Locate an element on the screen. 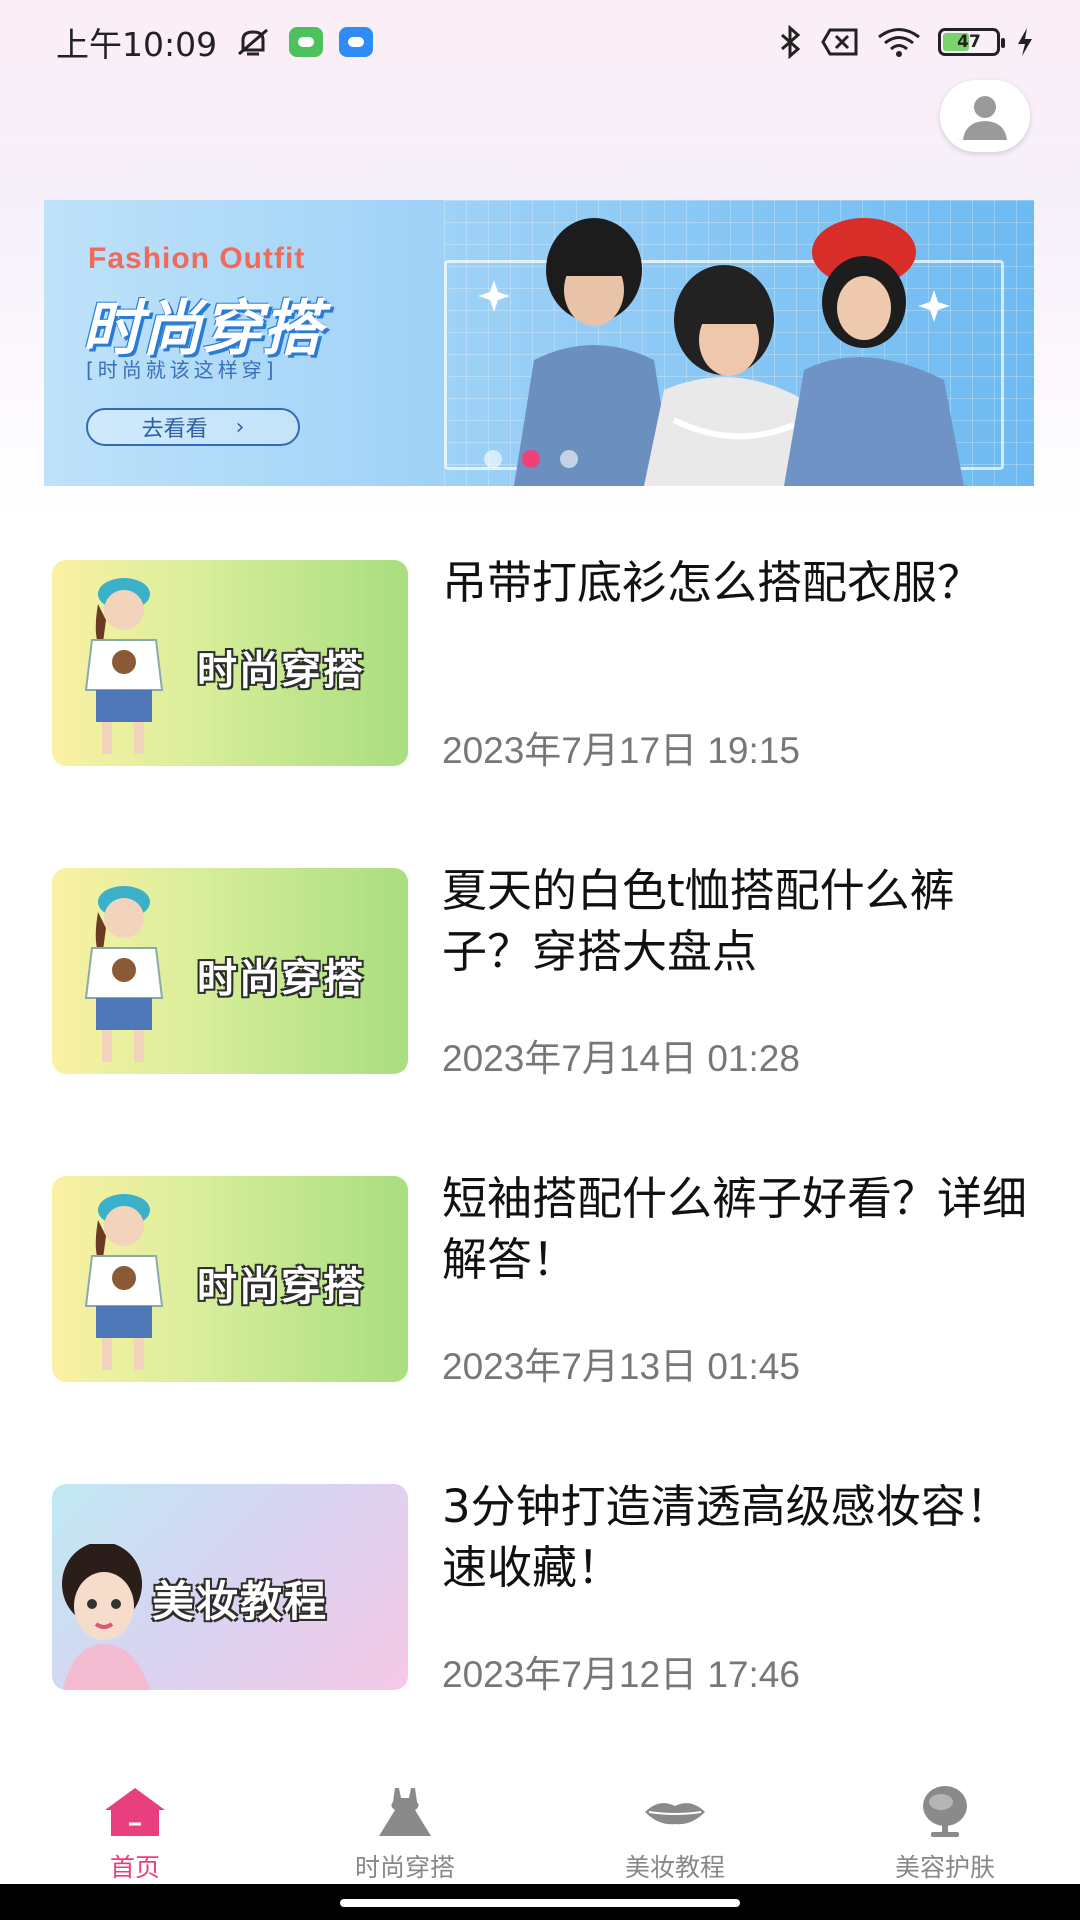 Image resolution: width=1080 pixels, height=1920 pixels. app-notification-icon is located at coordinates (306, 42).